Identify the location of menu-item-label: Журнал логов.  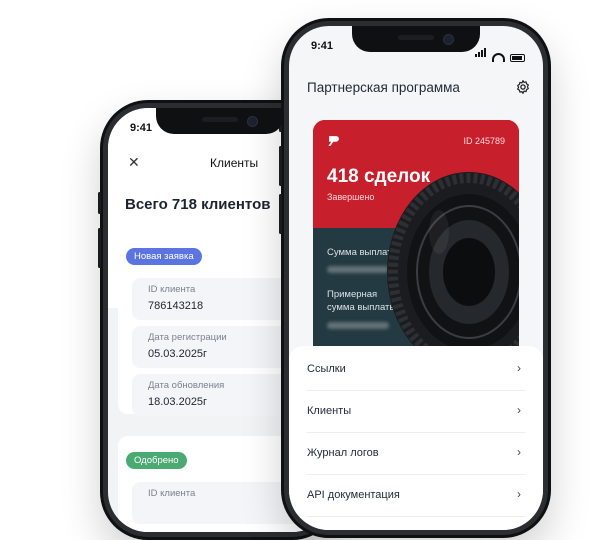
(343, 453).